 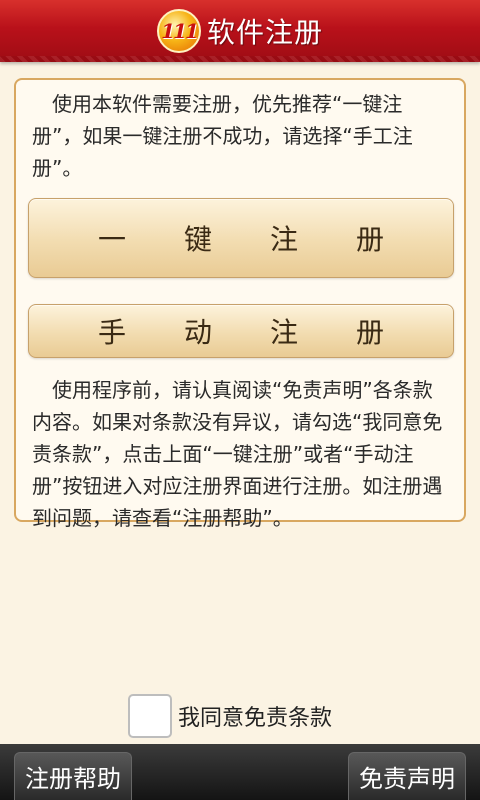 What do you see at coordinates (283, 332) in the screenshot?
I see `manual-register-char-3: 注` at bounding box center [283, 332].